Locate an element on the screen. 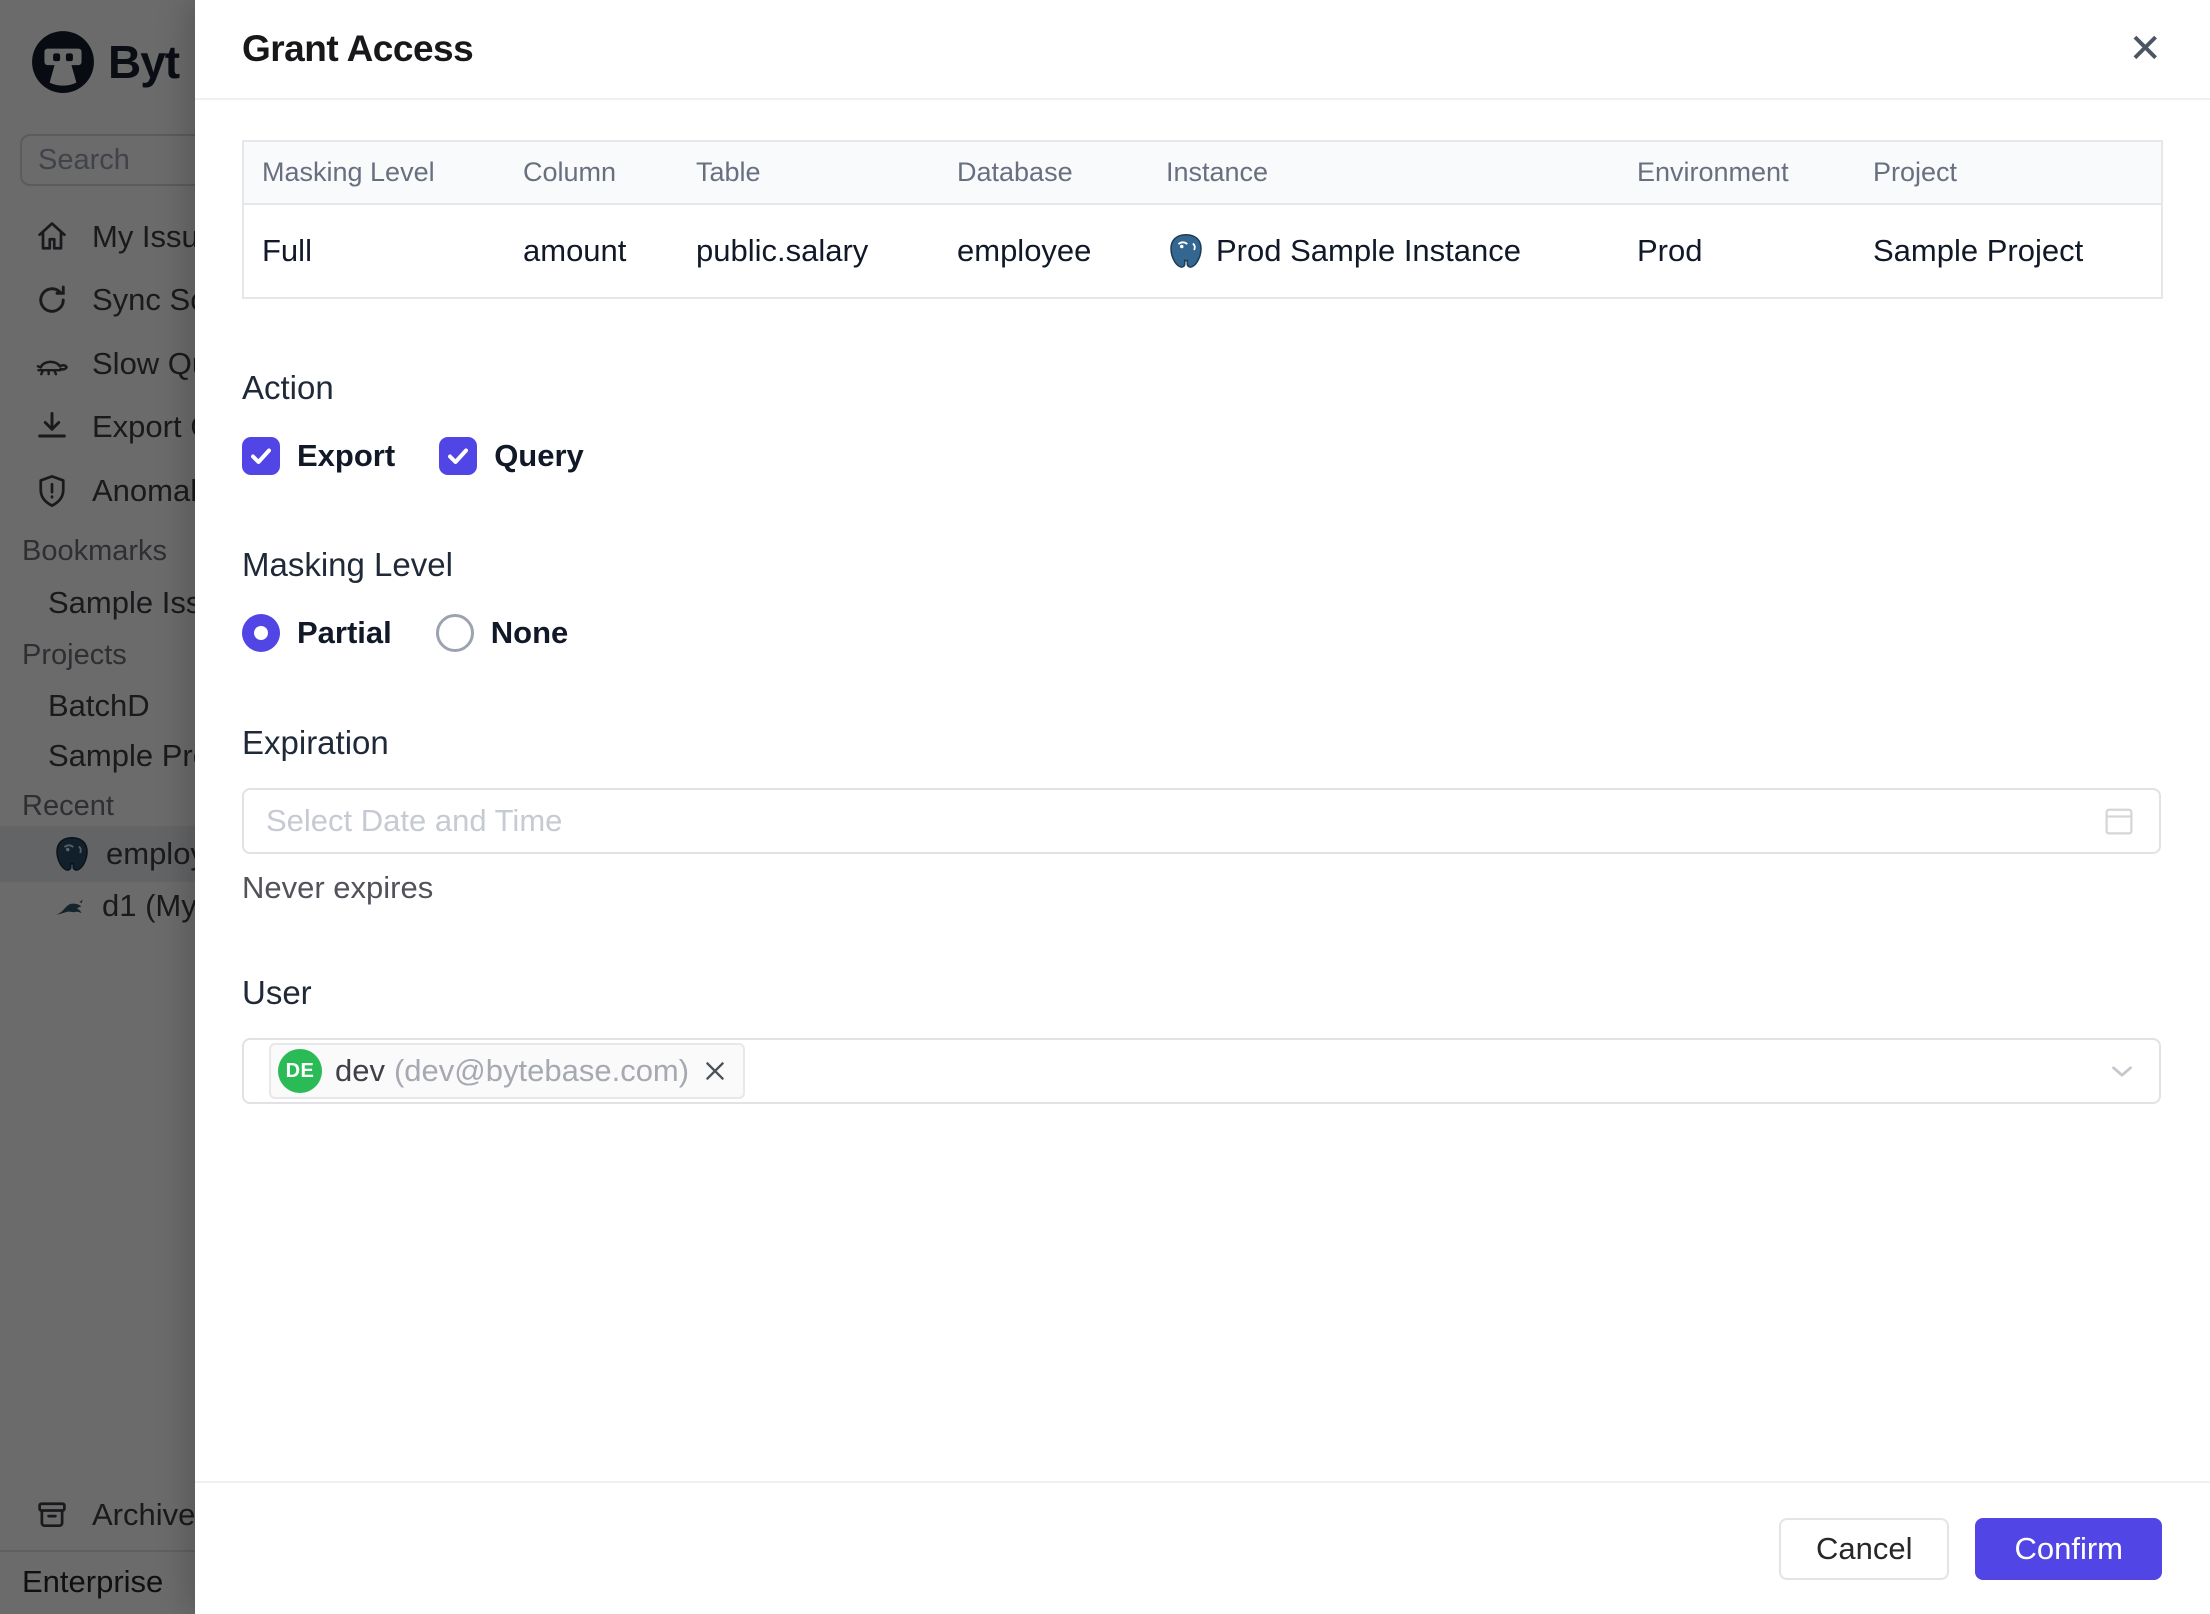  none-radio-group: None is located at coordinates (502, 633).